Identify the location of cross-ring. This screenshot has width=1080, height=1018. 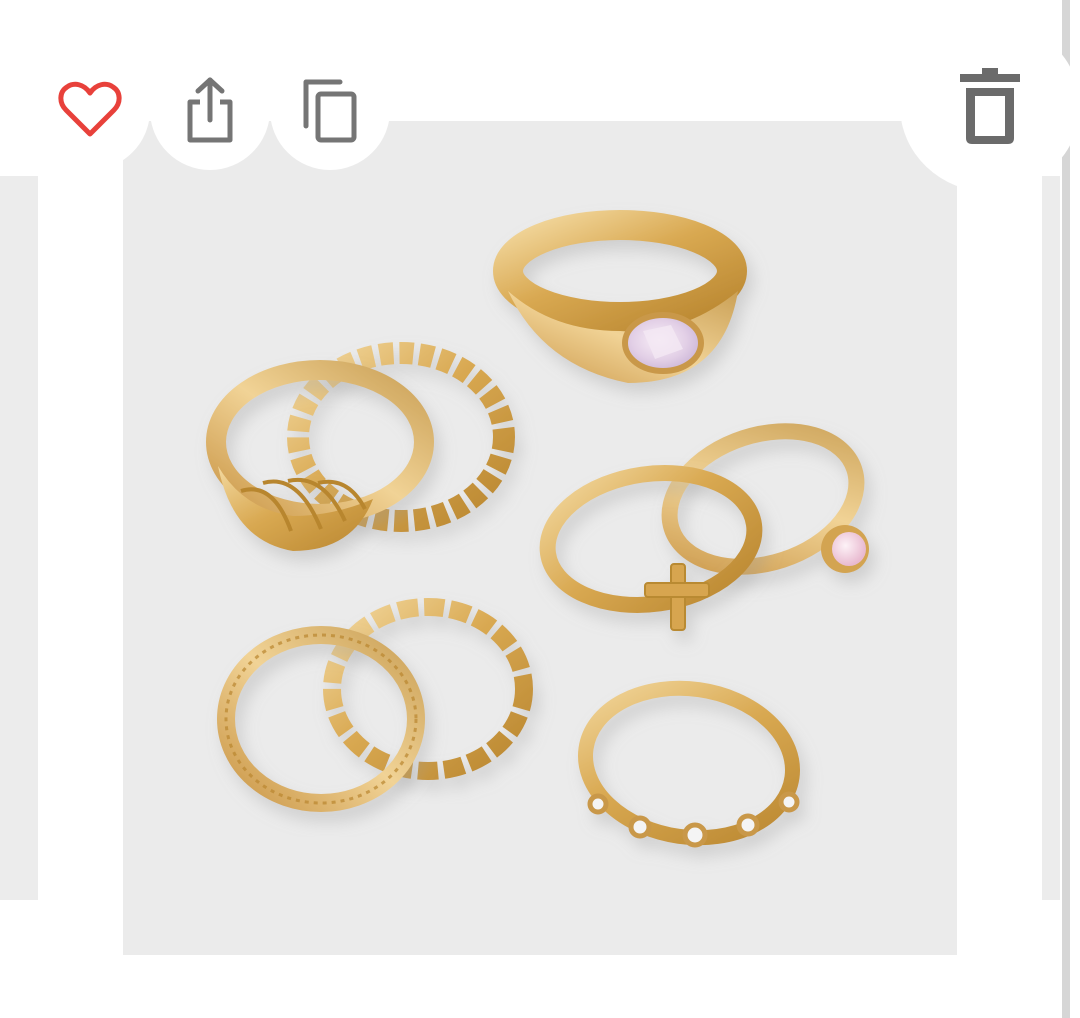
(651, 548).